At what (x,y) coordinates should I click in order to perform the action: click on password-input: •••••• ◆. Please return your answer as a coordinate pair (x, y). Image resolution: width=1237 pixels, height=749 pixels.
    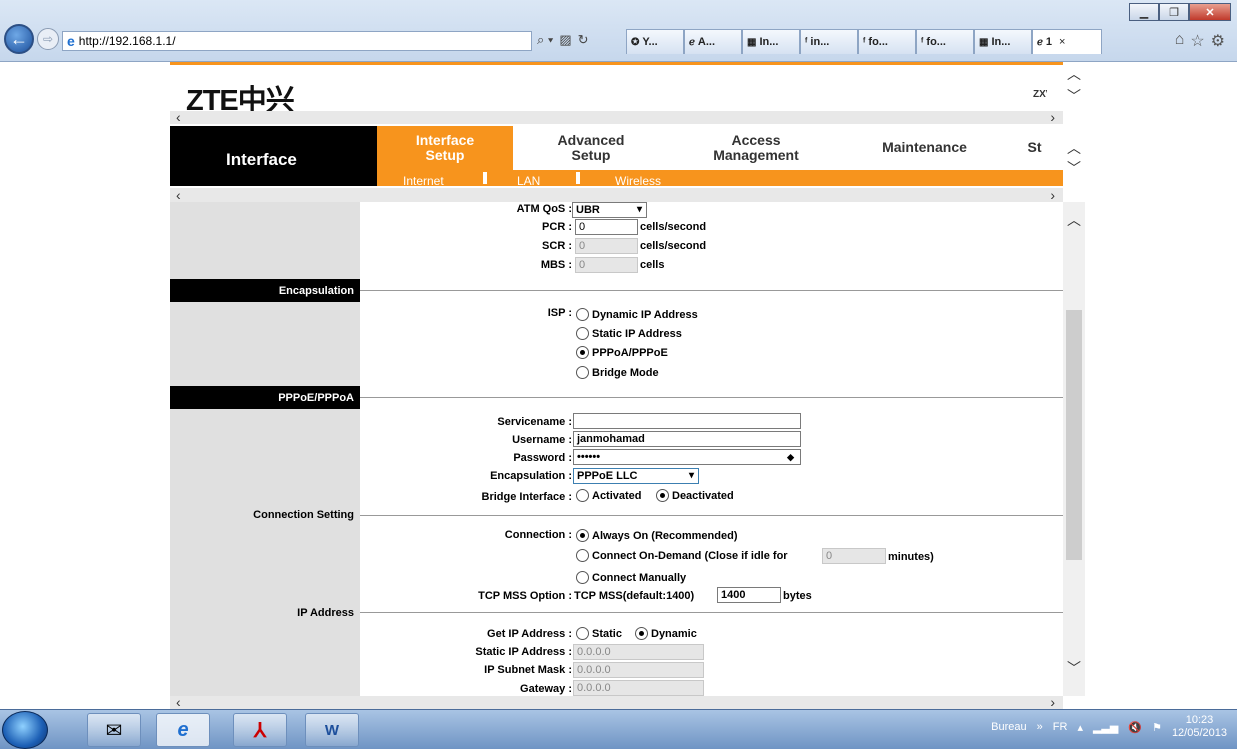
    Looking at the image, I should click on (687, 457).